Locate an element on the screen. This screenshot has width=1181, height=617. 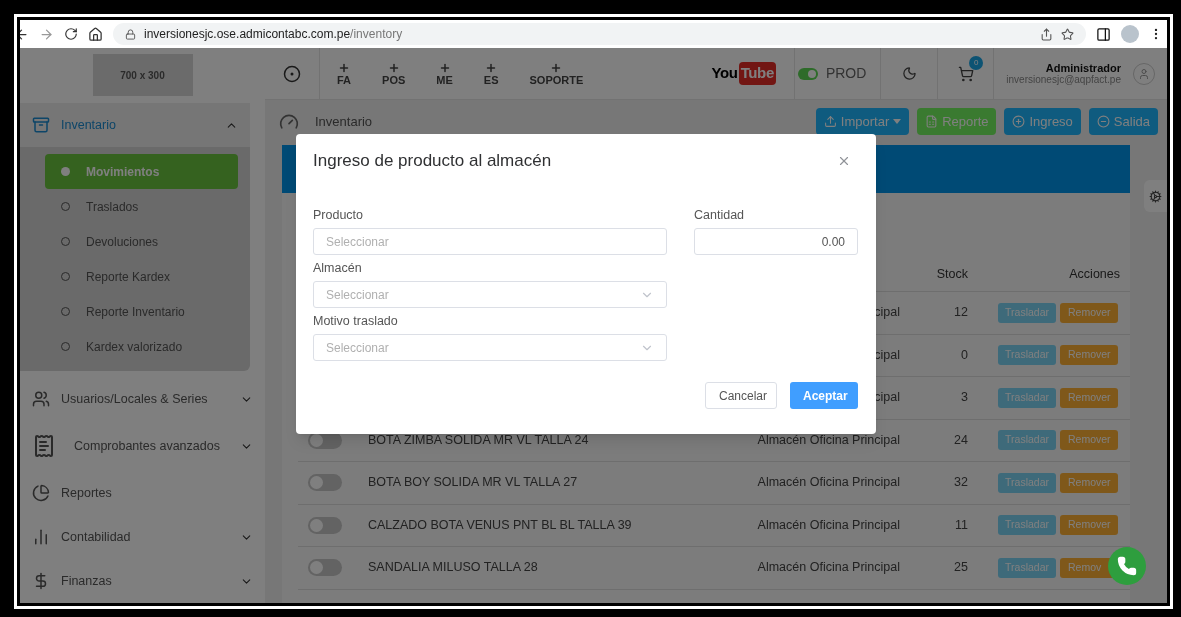
sidebar-item: Inventario is located at coordinates (135, 125).